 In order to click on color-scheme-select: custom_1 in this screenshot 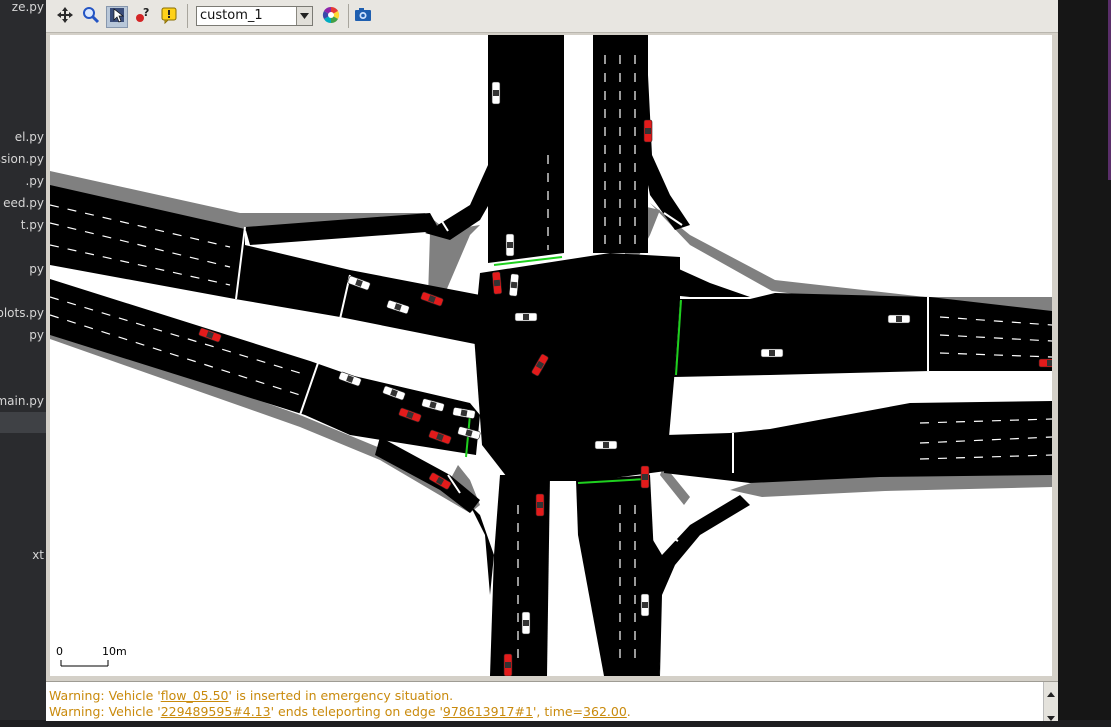, I will do `click(254, 16)`.